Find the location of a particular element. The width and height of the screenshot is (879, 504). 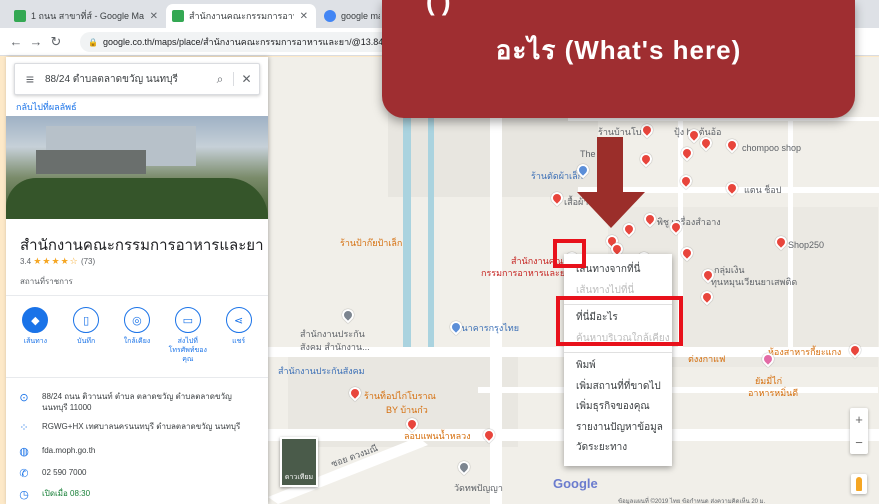

place-photo is located at coordinates (137, 167).